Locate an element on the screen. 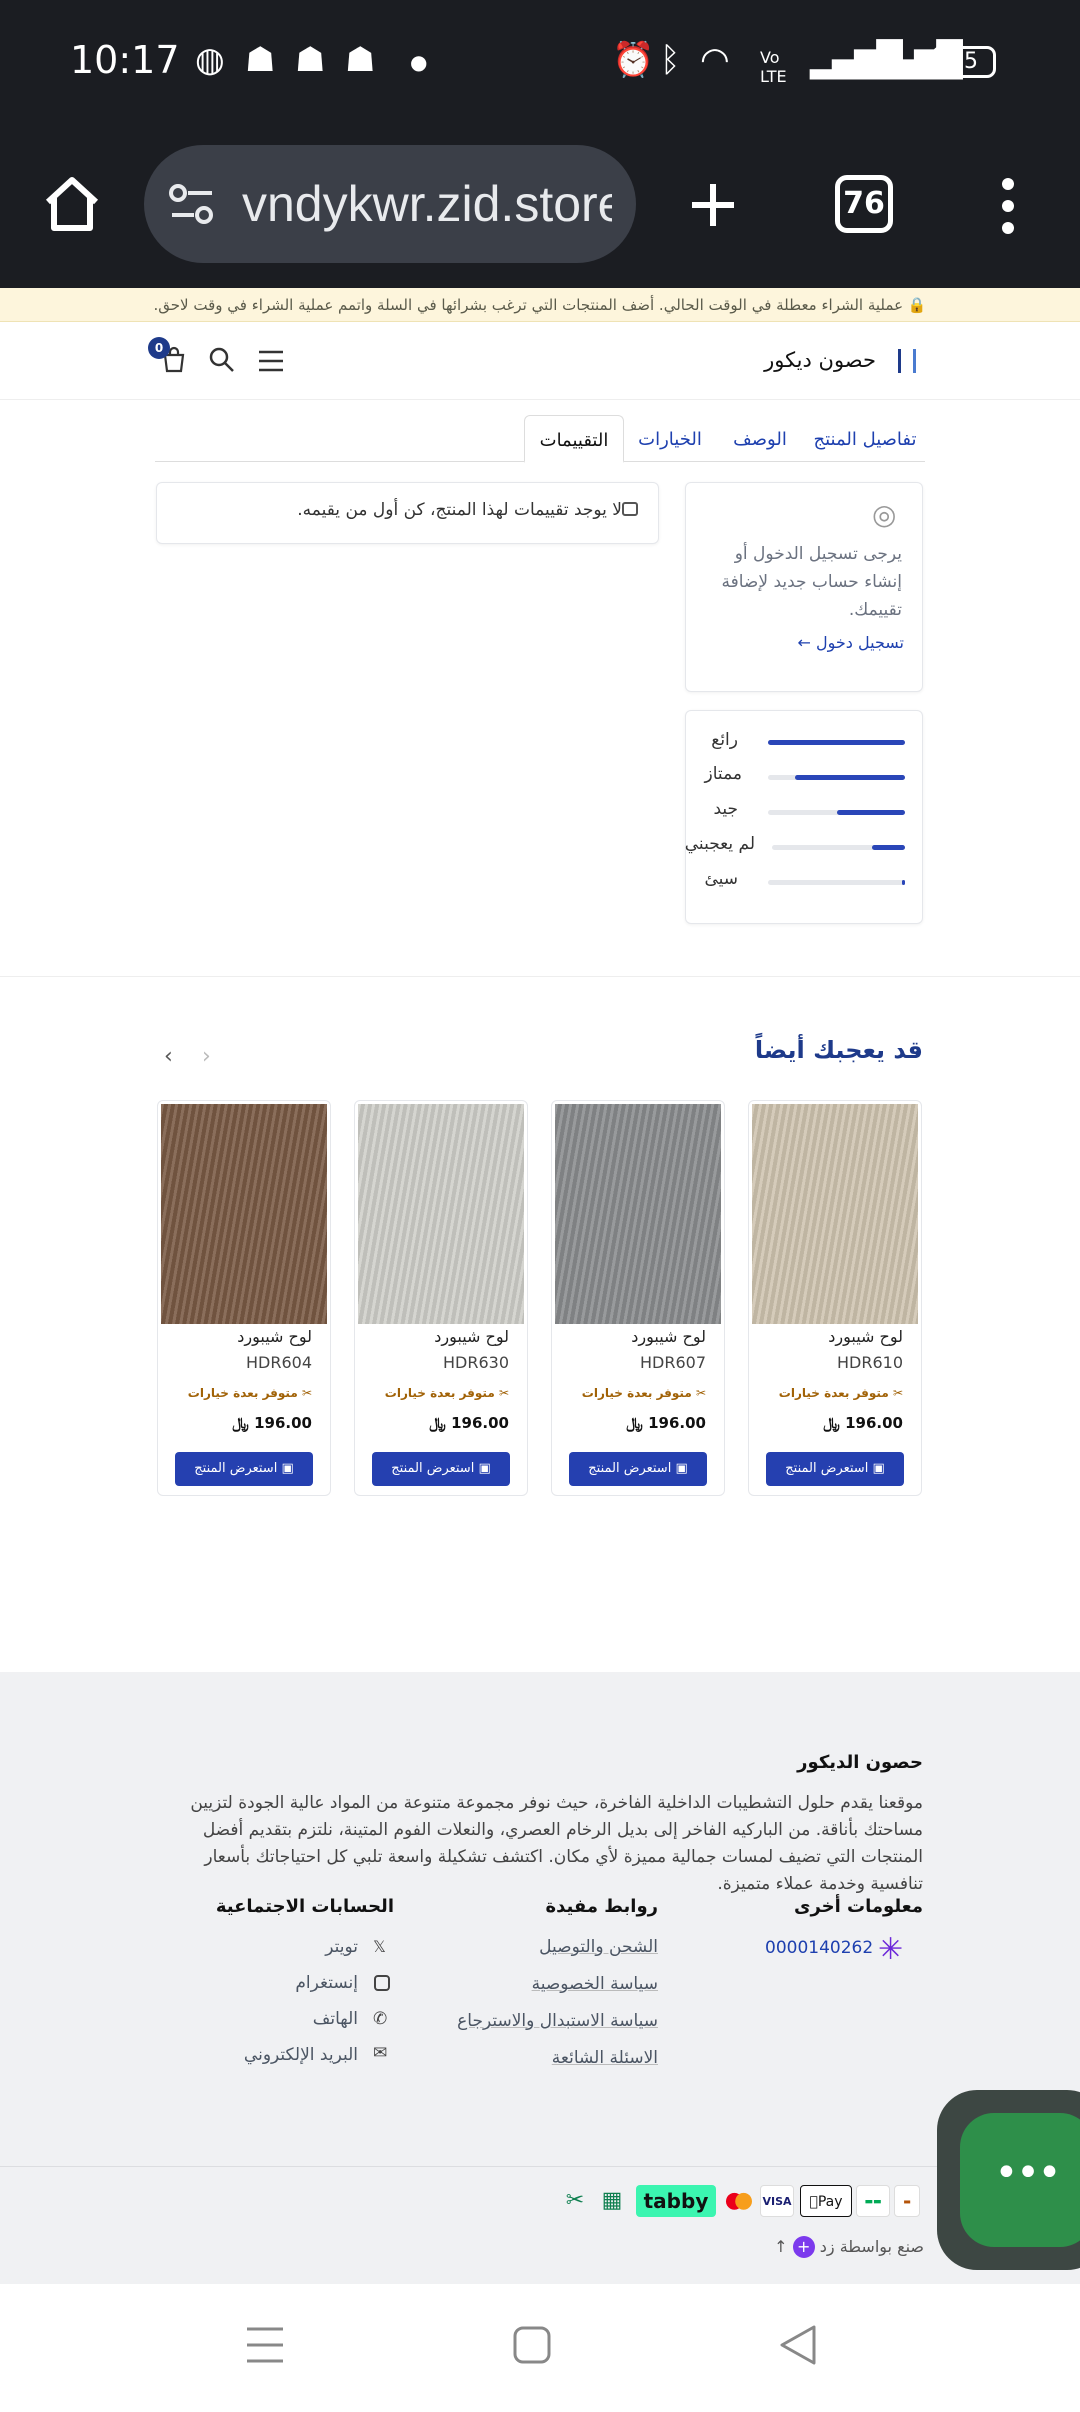 Image resolution: width=1080 pixels, height=2412 pixels. tab-reviews: التقييمات is located at coordinates (574, 439).